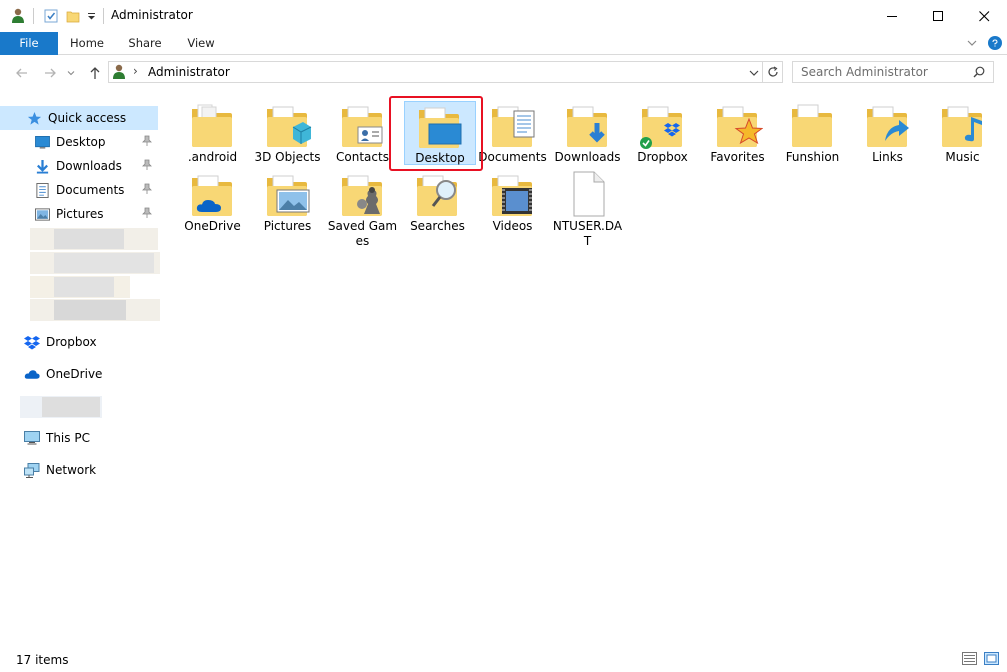 Image resolution: width=1007 pixels, height=672 pixels. I want to click on sidebar-item-label: Downloads, so click(89, 166).